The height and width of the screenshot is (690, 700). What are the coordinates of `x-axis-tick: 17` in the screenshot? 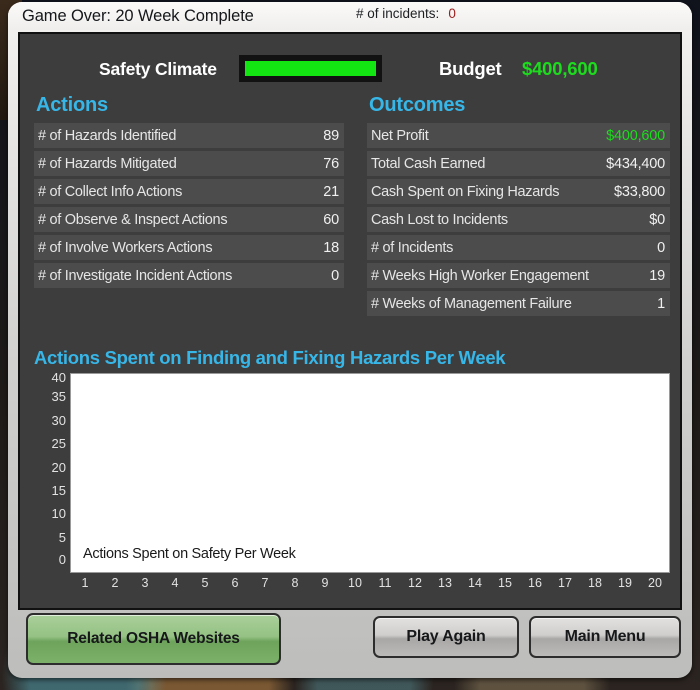 It's located at (565, 583).